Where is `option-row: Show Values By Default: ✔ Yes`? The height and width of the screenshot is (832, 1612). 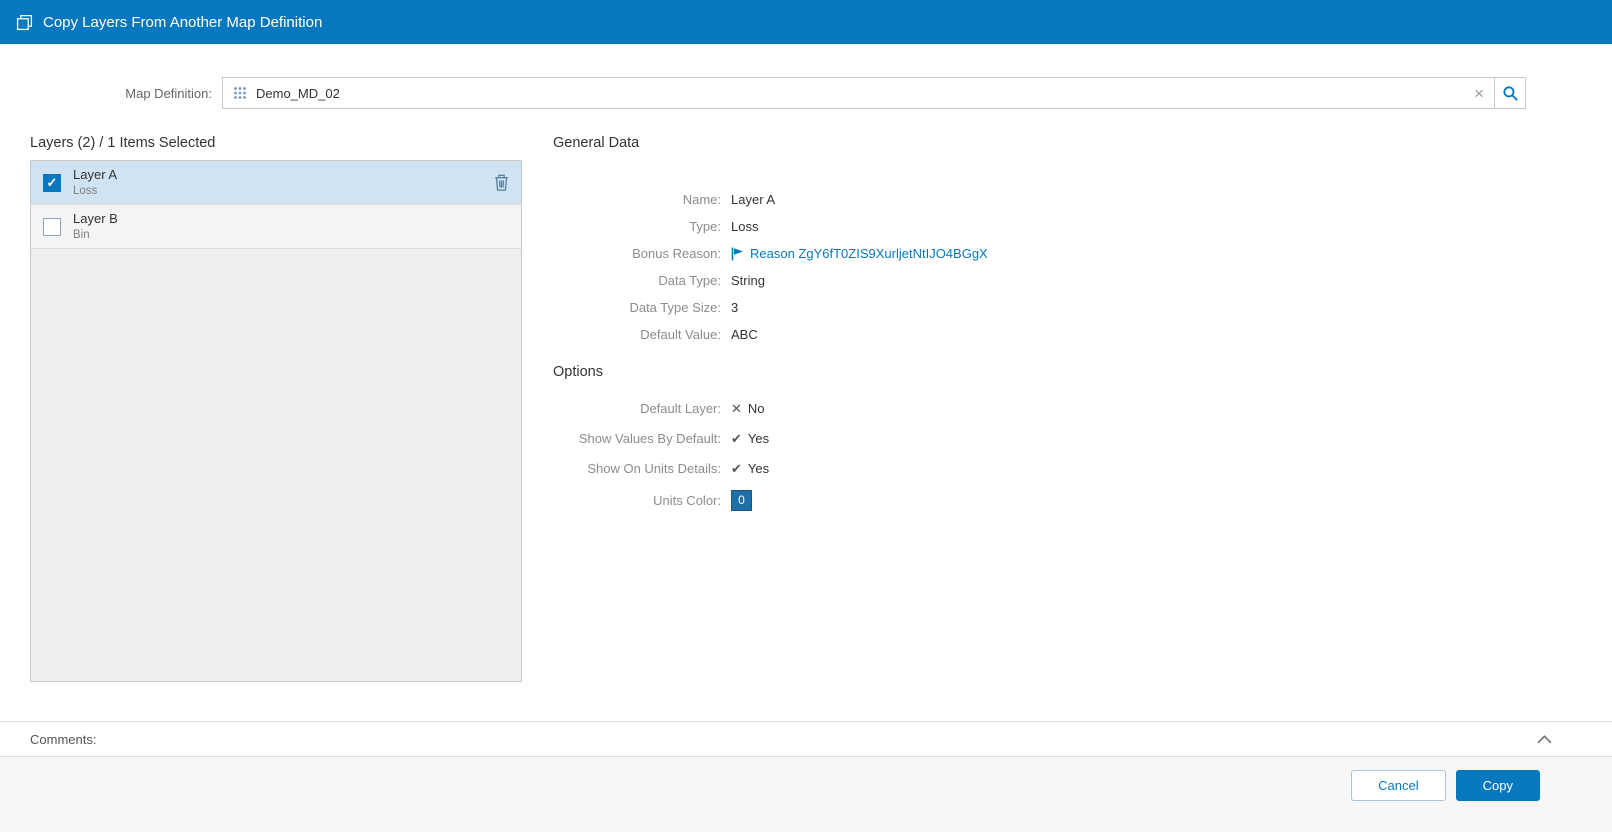 option-row: Show Values By Default: ✔ Yes is located at coordinates (1082, 439).